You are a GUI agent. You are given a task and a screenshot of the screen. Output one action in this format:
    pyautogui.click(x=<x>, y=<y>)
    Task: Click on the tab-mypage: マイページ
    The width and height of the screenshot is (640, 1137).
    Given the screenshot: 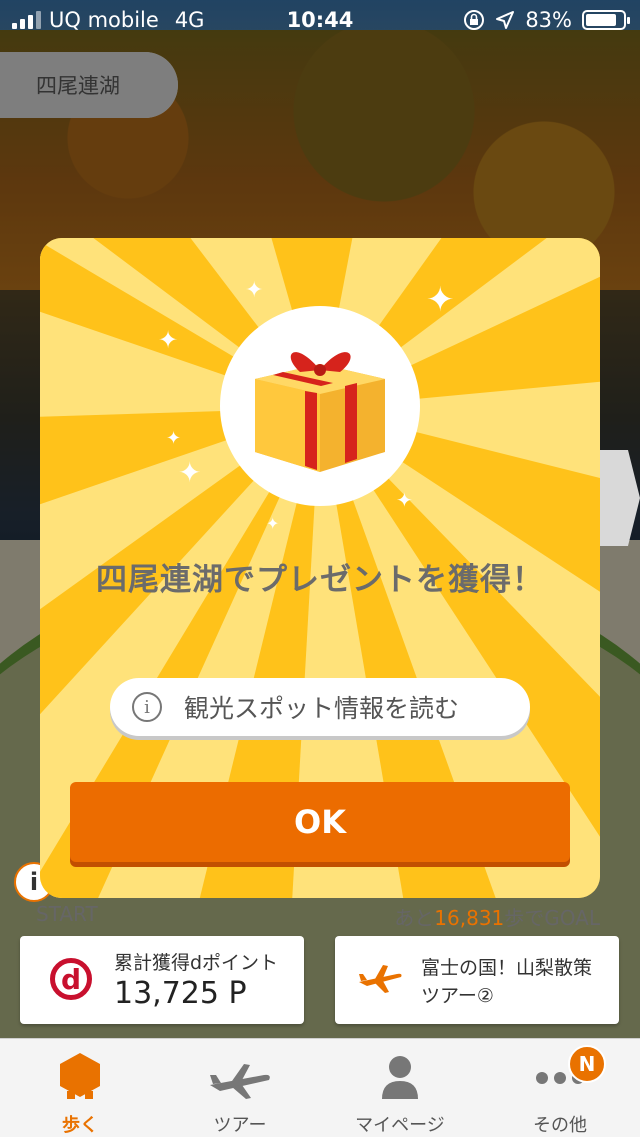 What is the action you would take?
    pyautogui.click(x=400, y=1088)
    